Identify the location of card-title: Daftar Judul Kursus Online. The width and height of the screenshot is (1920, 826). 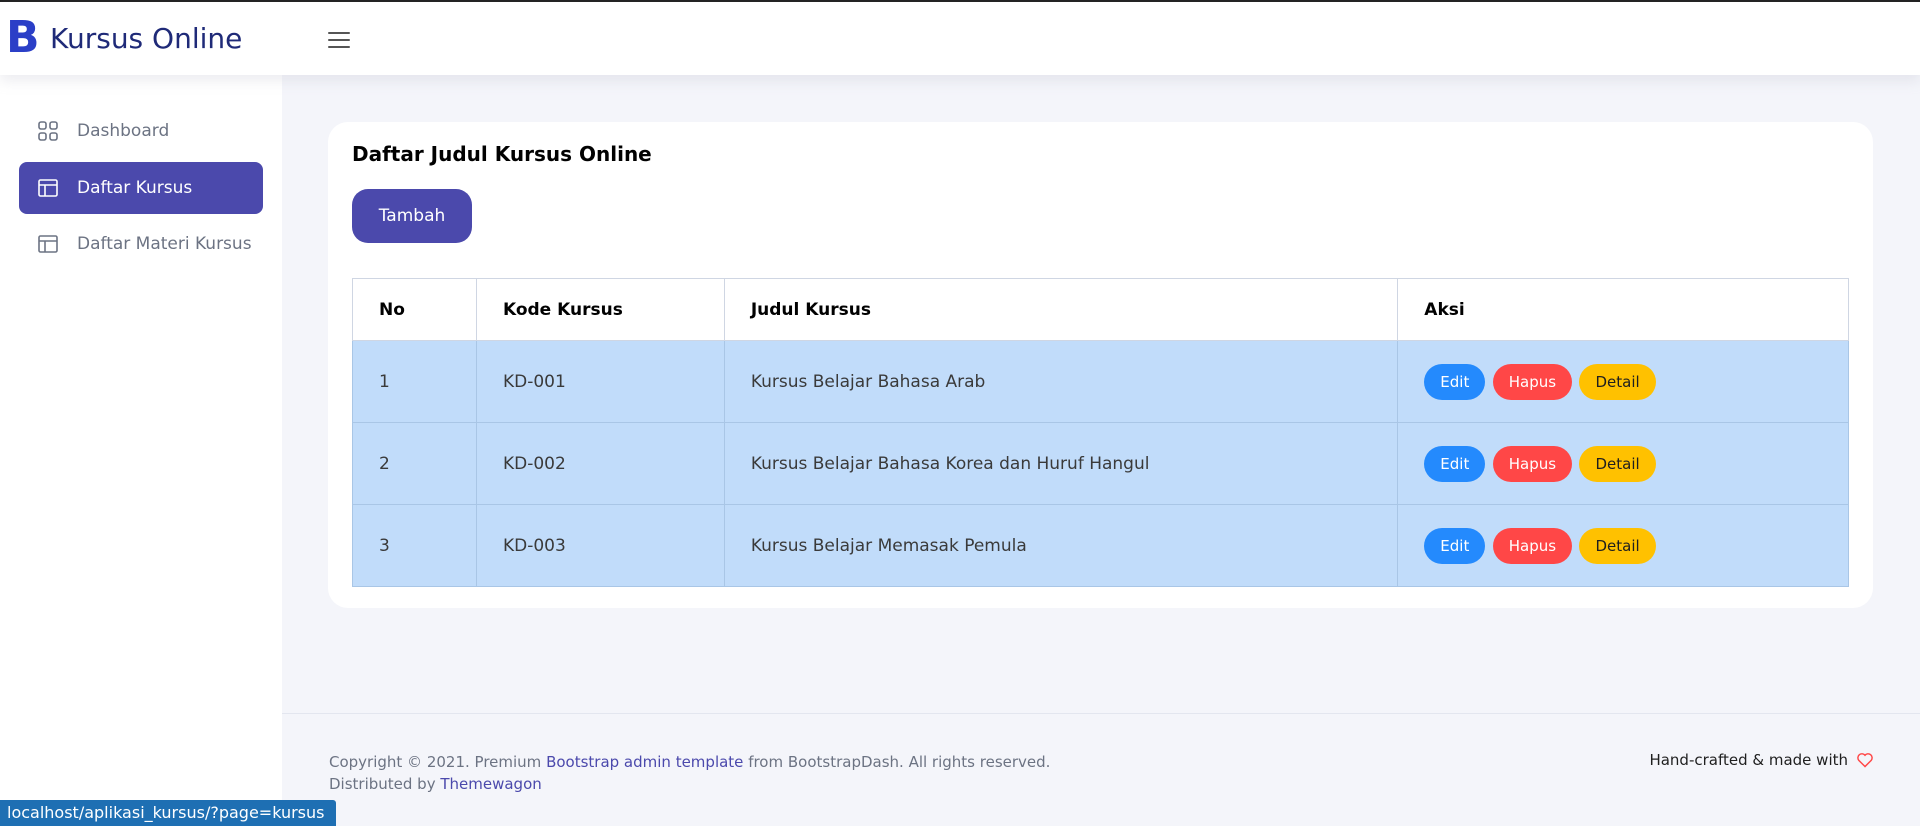
(502, 154).